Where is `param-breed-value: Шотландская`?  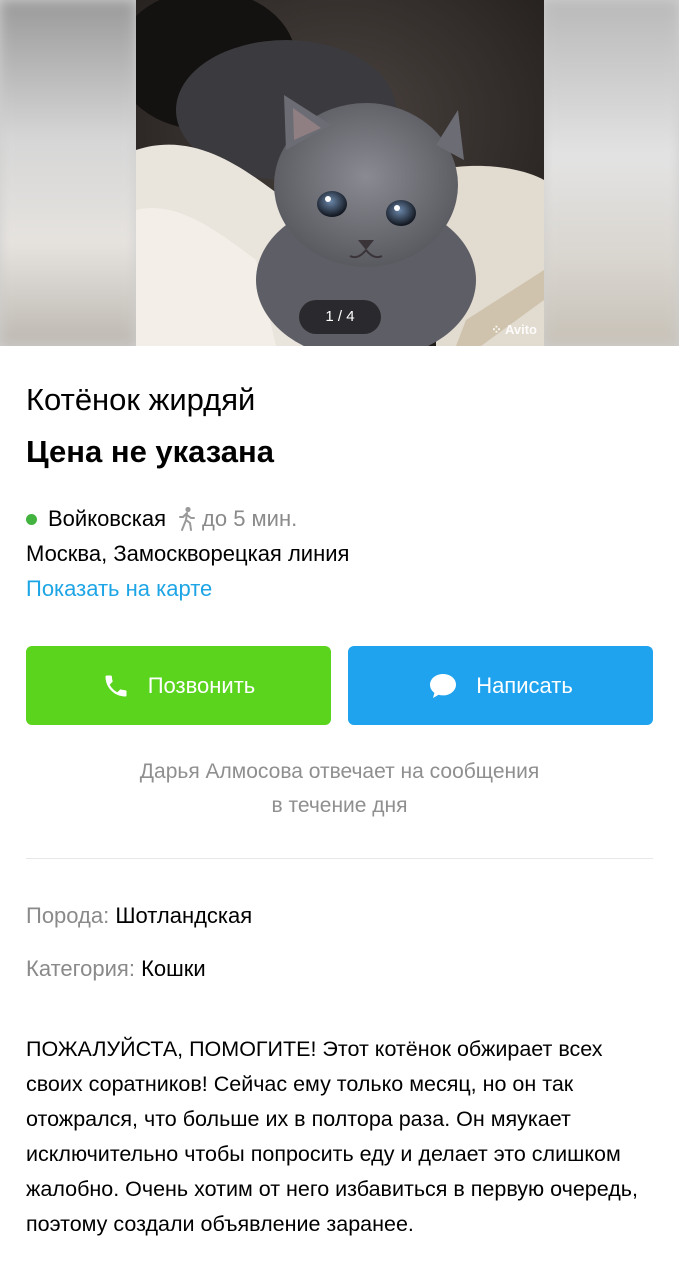
param-breed-value: Шотландская is located at coordinates (184, 915).